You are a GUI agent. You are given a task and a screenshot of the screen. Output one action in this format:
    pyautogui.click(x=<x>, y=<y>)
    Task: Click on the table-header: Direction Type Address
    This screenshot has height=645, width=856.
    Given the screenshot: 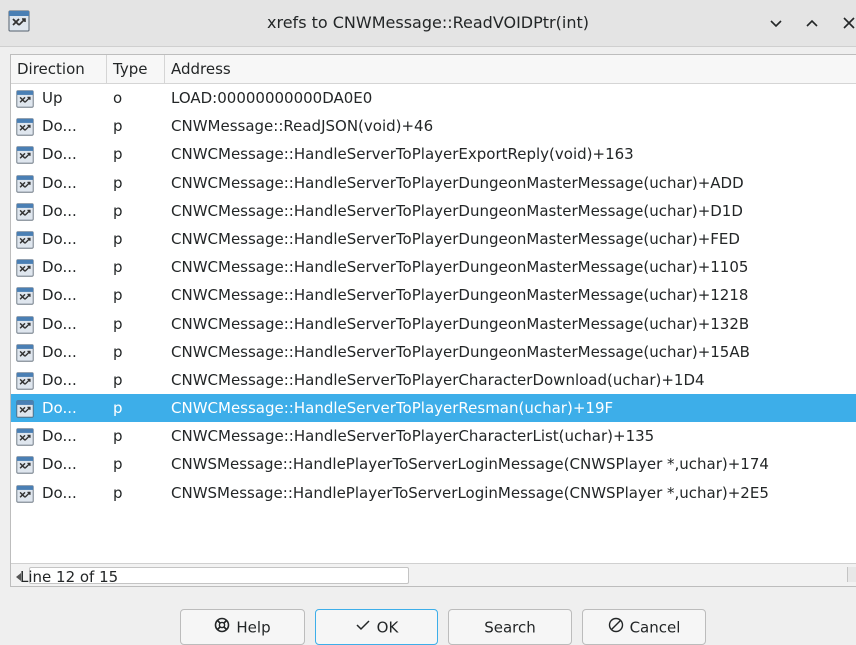 What is the action you would take?
    pyautogui.click(x=433, y=69)
    